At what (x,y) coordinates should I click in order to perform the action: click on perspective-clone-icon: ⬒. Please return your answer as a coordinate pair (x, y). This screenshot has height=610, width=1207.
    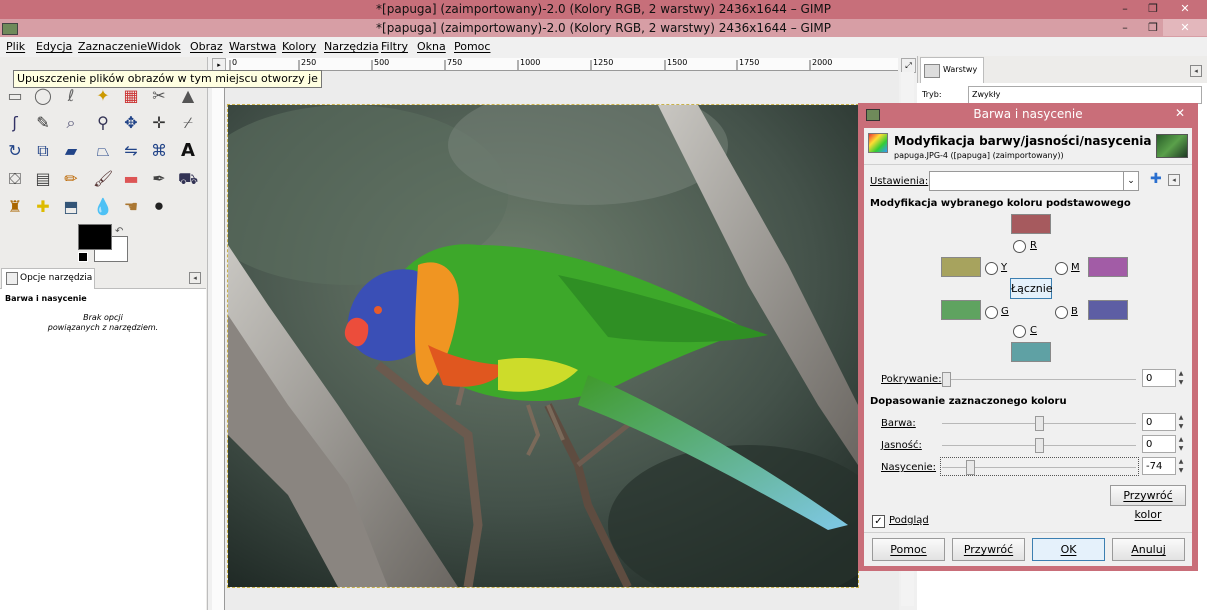
    Looking at the image, I should click on (71, 207).